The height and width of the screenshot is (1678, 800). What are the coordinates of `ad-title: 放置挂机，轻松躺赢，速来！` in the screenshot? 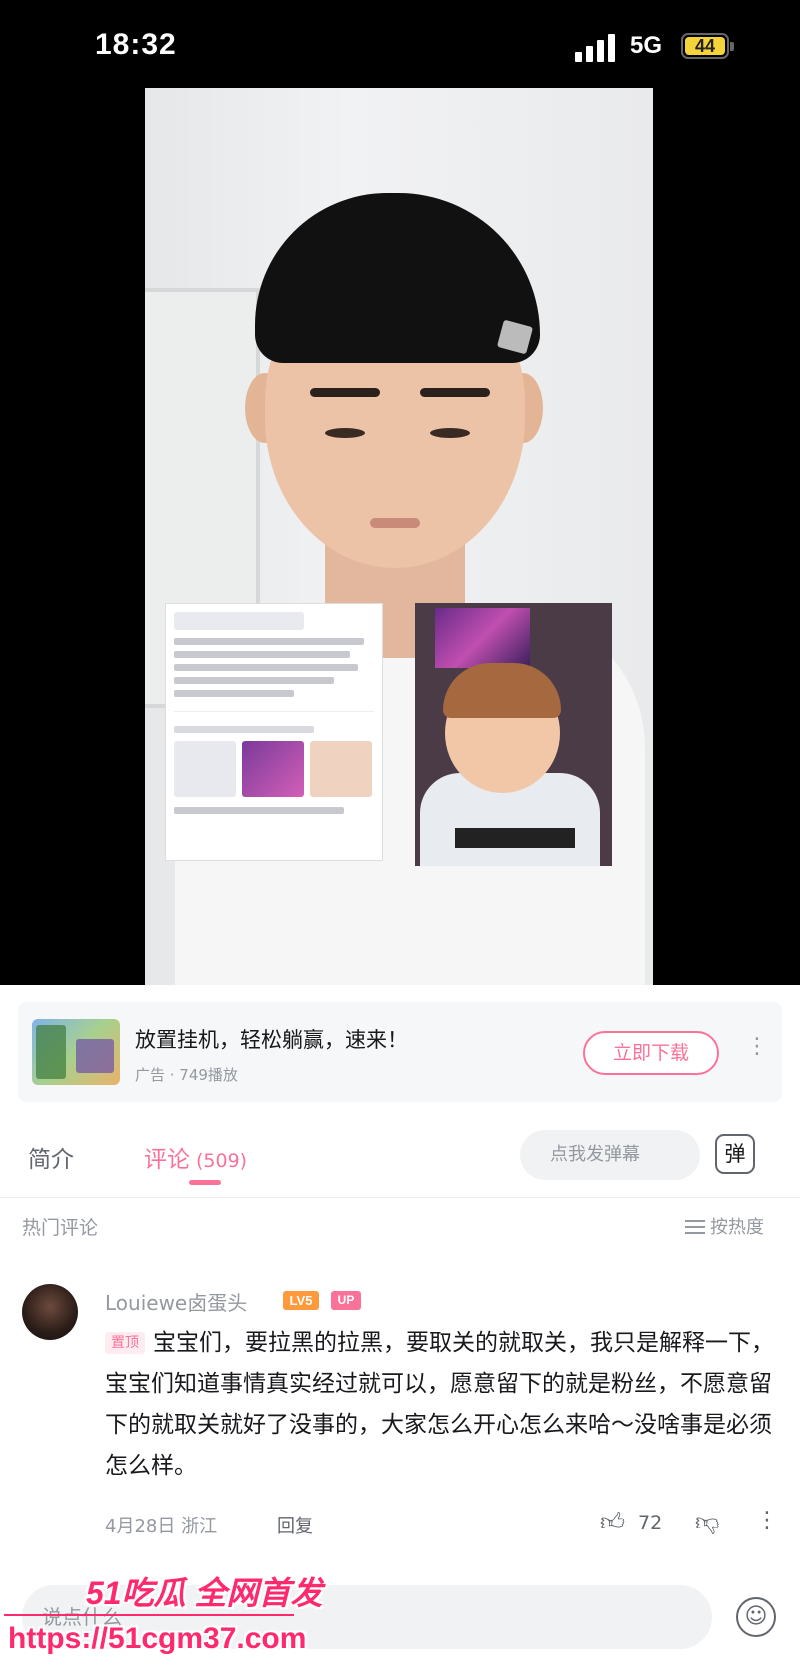 It's located at (271, 1040).